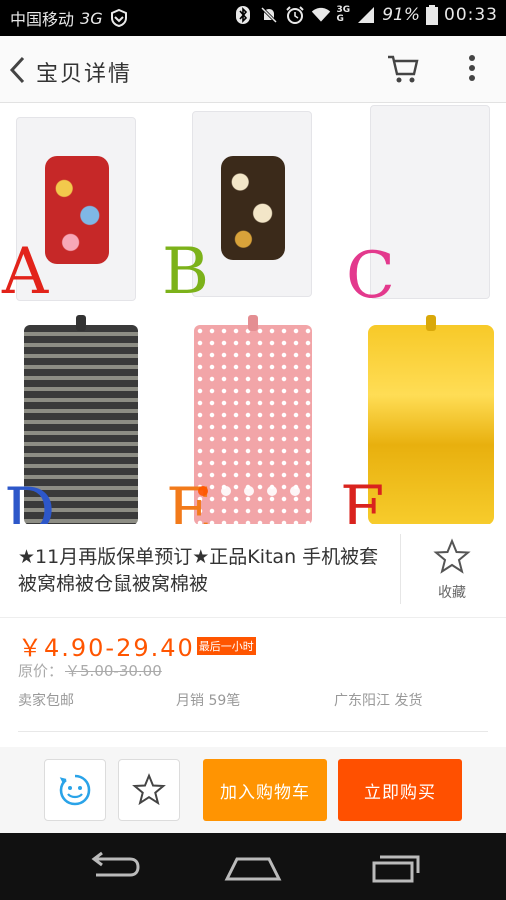 The image size is (506, 900). What do you see at coordinates (400, 790) in the screenshot?
I see `buy-now-button: 立即购买` at bounding box center [400, 790].